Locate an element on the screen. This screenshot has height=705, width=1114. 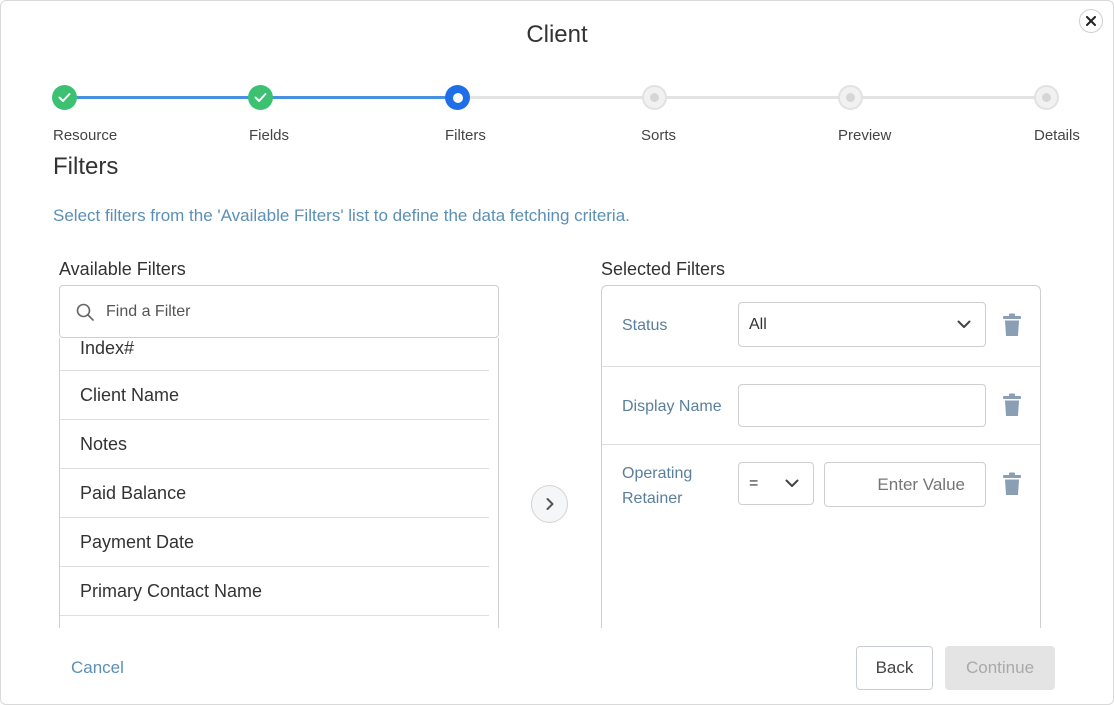
step-fields-dot is located at coordinates (260, 97).